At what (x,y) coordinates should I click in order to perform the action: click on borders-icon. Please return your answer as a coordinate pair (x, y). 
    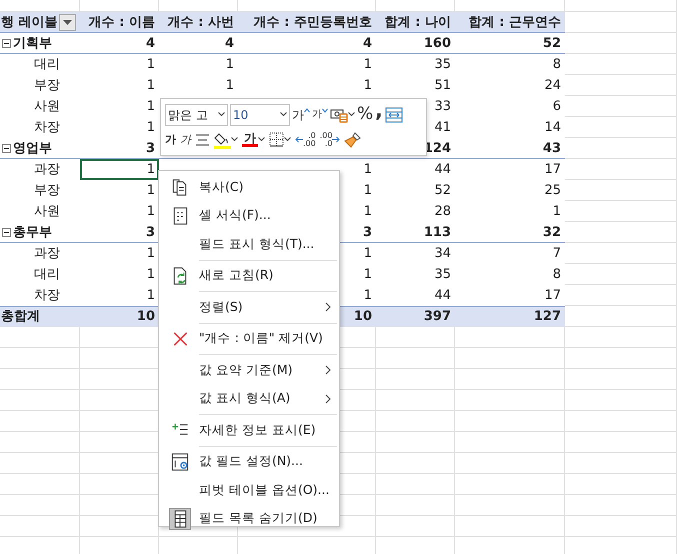
    Looking at the image, I should click on (276, 139).